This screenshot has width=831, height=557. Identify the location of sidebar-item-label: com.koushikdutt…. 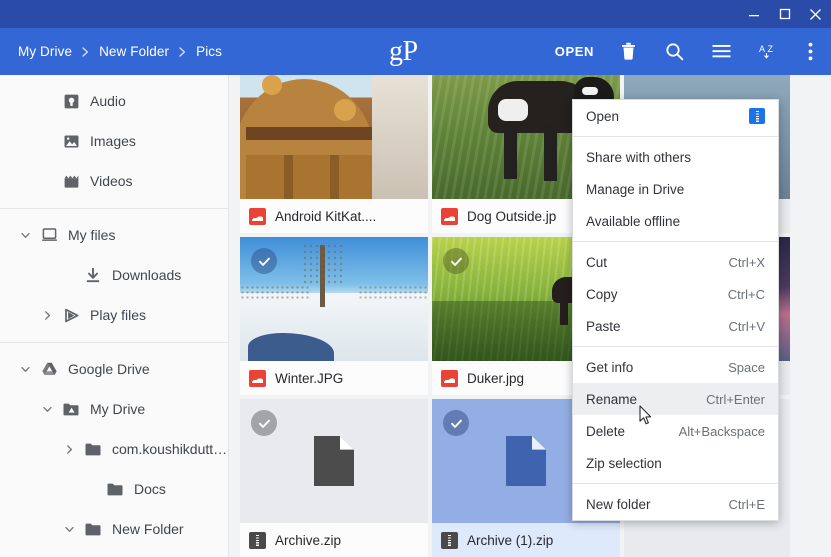
(170, 449).